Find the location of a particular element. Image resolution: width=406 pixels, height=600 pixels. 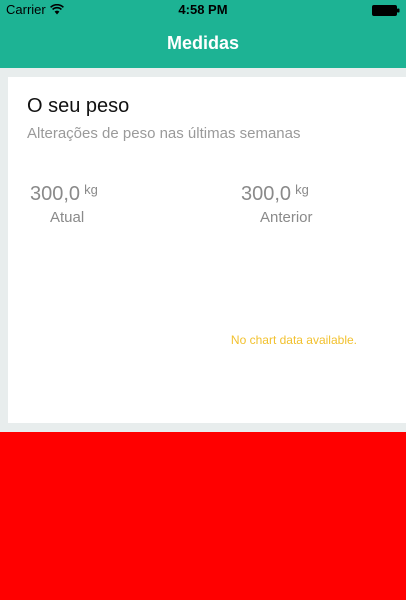

card-title: O seu peso is located at coordinates (78, 106).